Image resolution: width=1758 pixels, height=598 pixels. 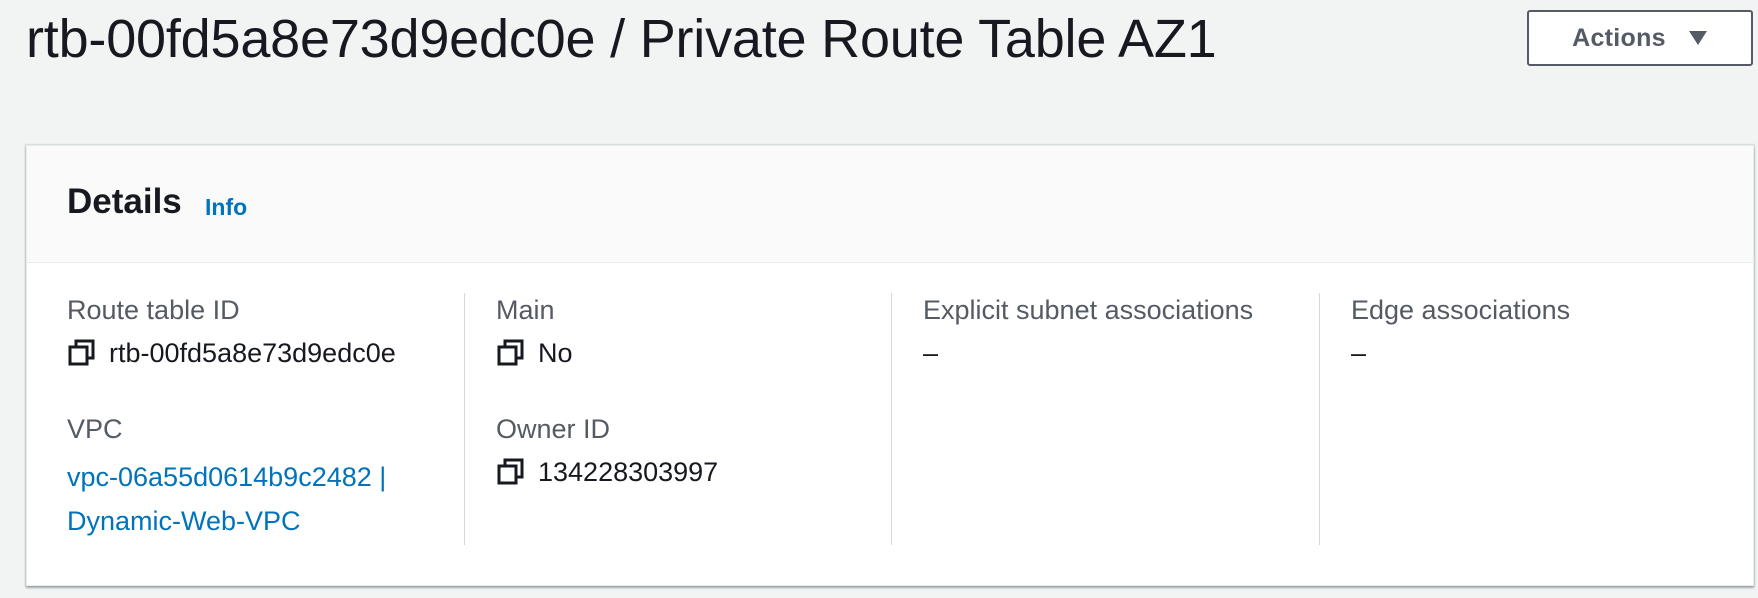 I want to click on main-field: Main No, so click(x=534, y=331).